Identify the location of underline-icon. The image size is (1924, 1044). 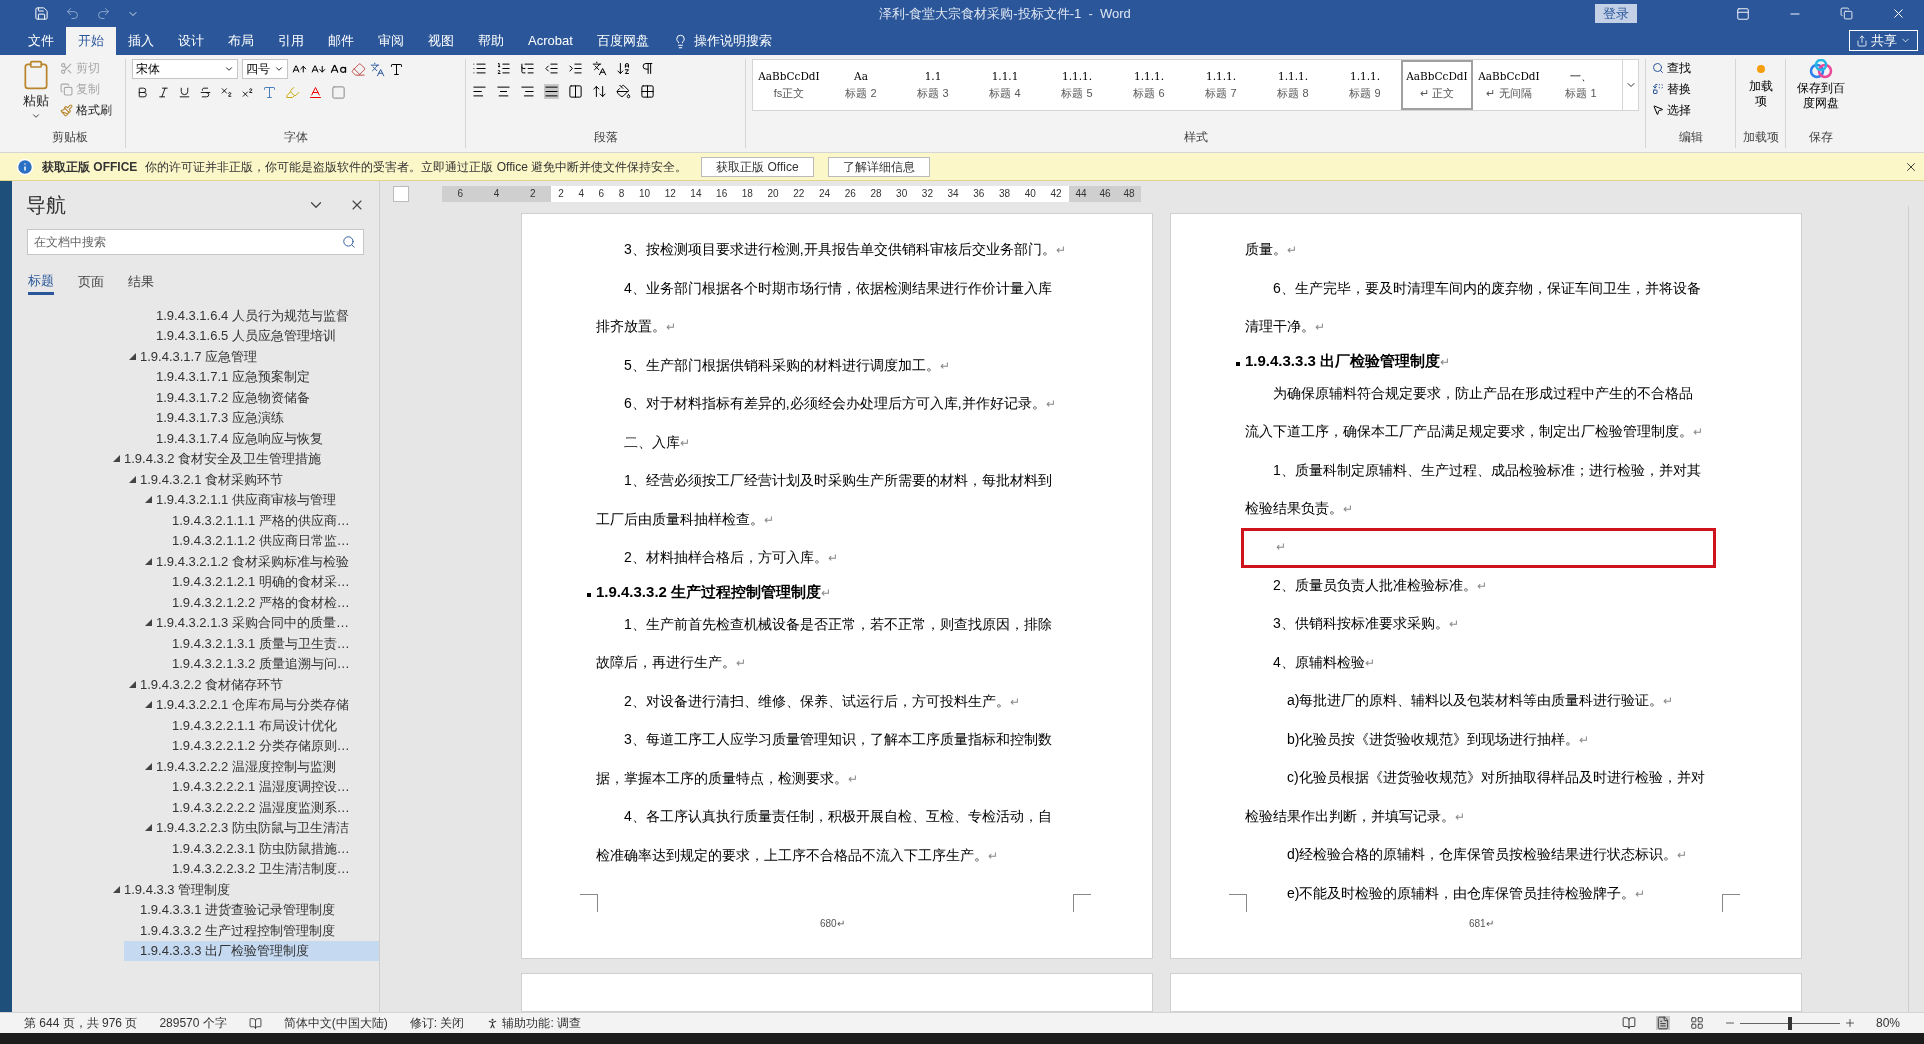
(184, 92).